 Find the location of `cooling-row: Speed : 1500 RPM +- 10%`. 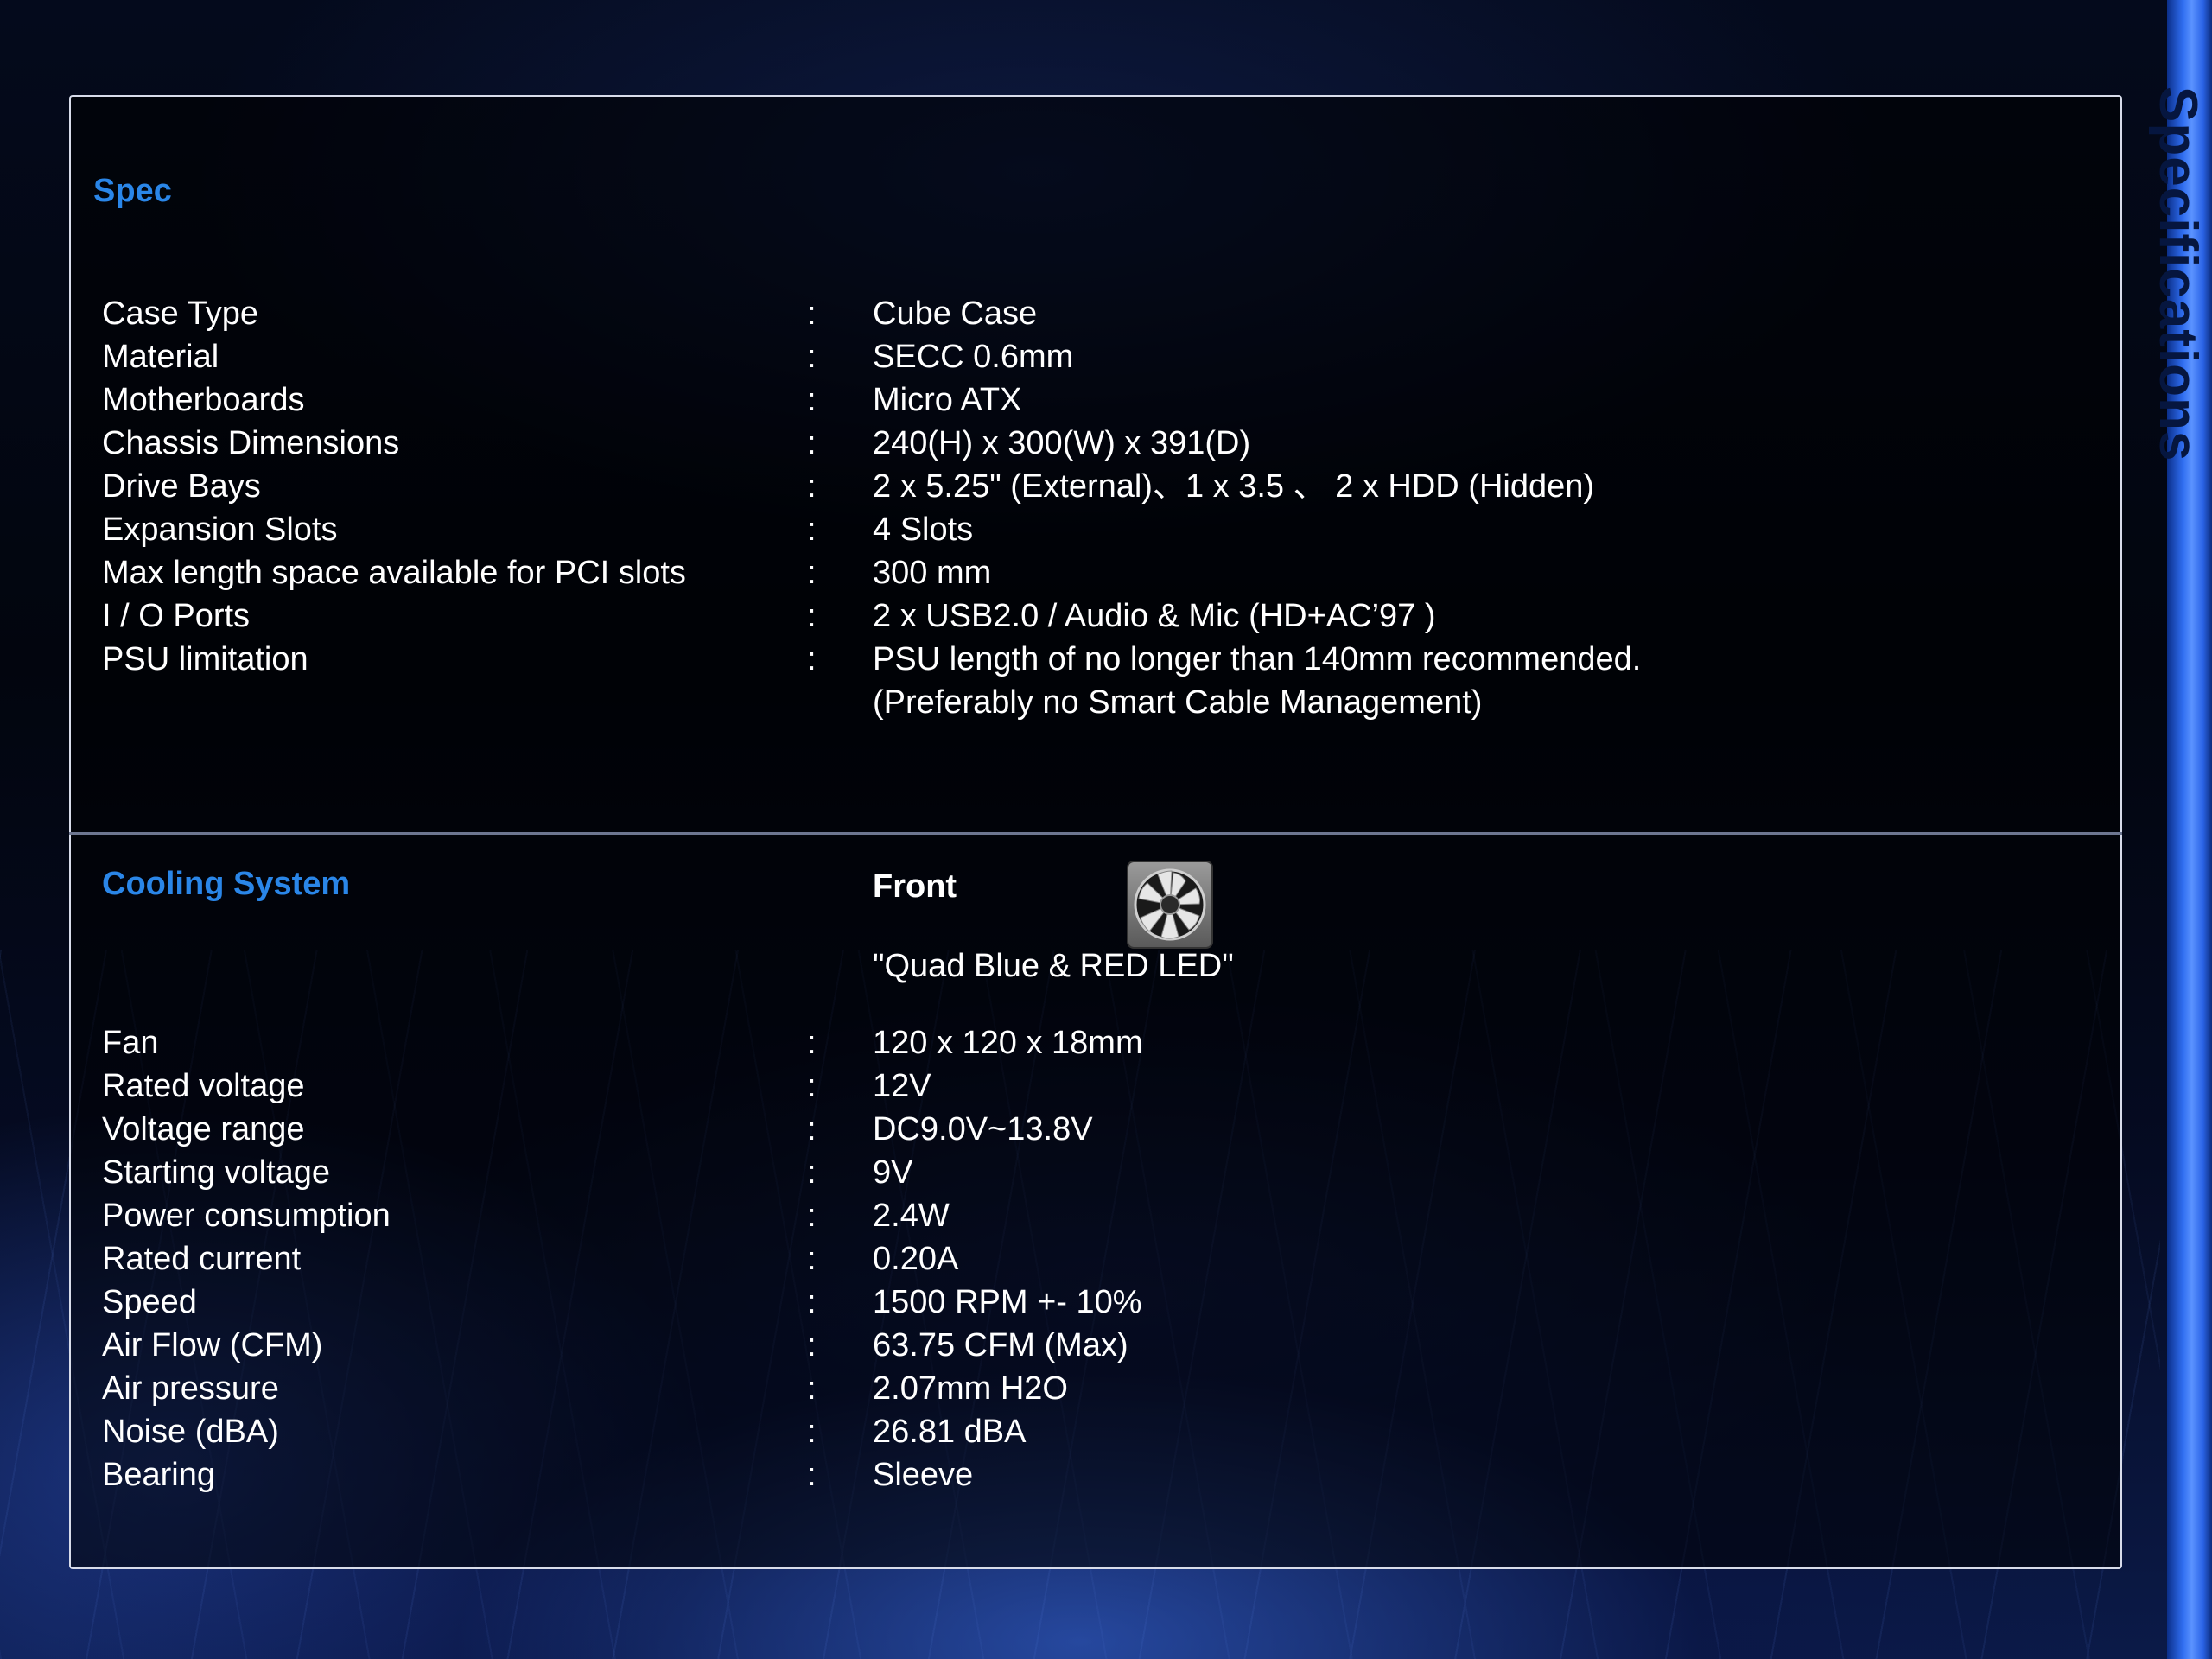

cooling-row: Speed : 1500 RPM +- 10% is located at coordinates (1009, 1302).